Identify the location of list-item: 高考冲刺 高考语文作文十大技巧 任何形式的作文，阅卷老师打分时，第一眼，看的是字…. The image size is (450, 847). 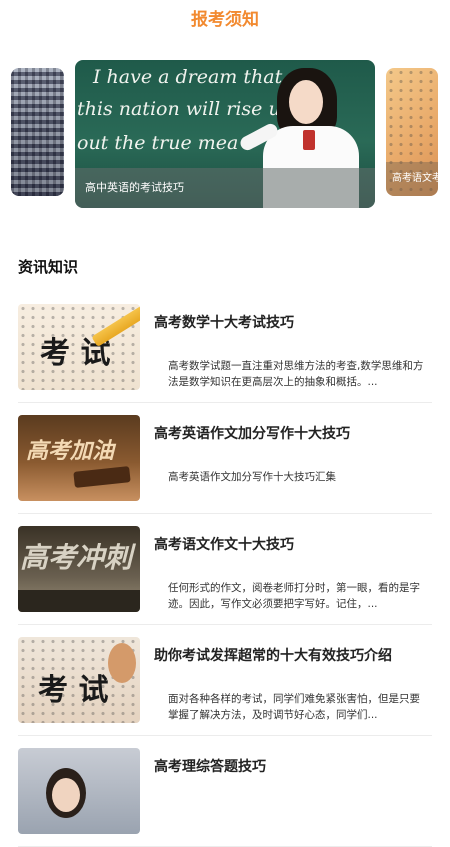
(225, 569).